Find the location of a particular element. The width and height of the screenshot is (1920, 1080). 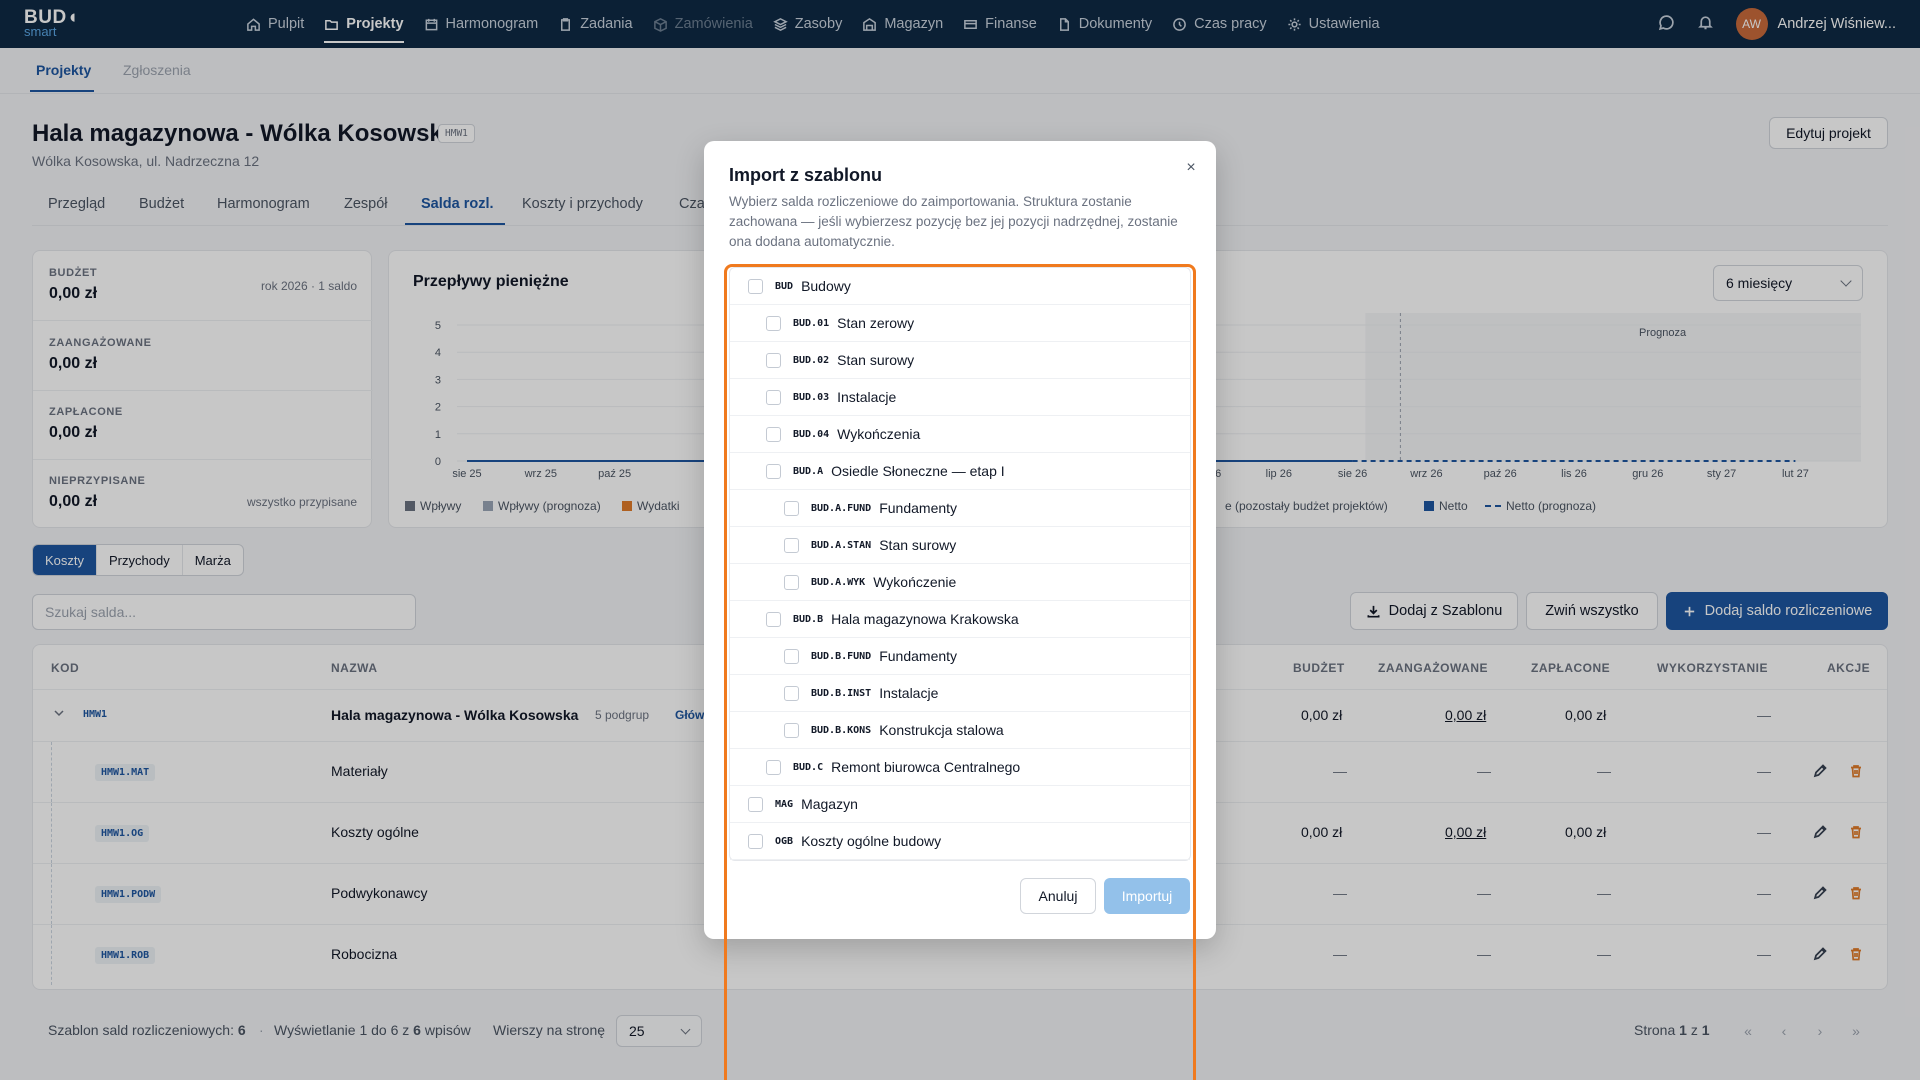

item-code: BUD.B is located at coordinates (808, 619).